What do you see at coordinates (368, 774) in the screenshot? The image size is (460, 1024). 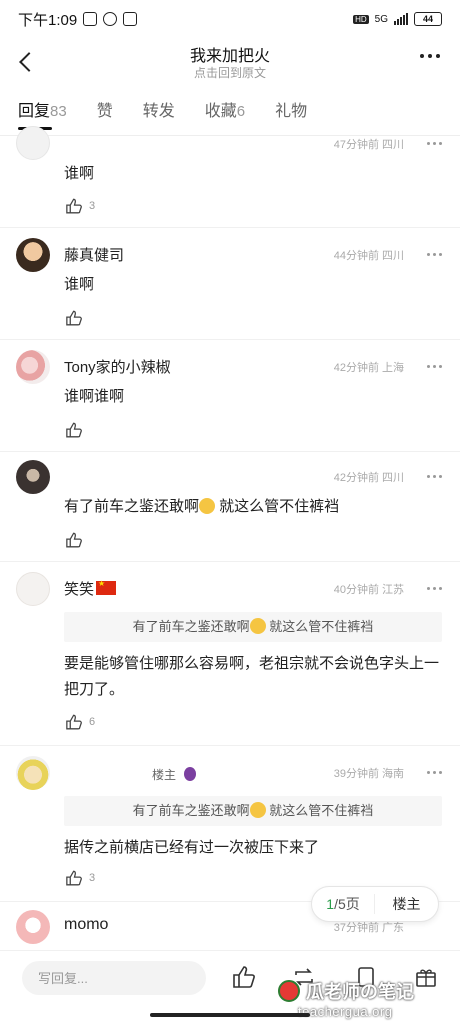 I see `comment-meta: 39分钟前 海南` at bounding box center [368, 774].